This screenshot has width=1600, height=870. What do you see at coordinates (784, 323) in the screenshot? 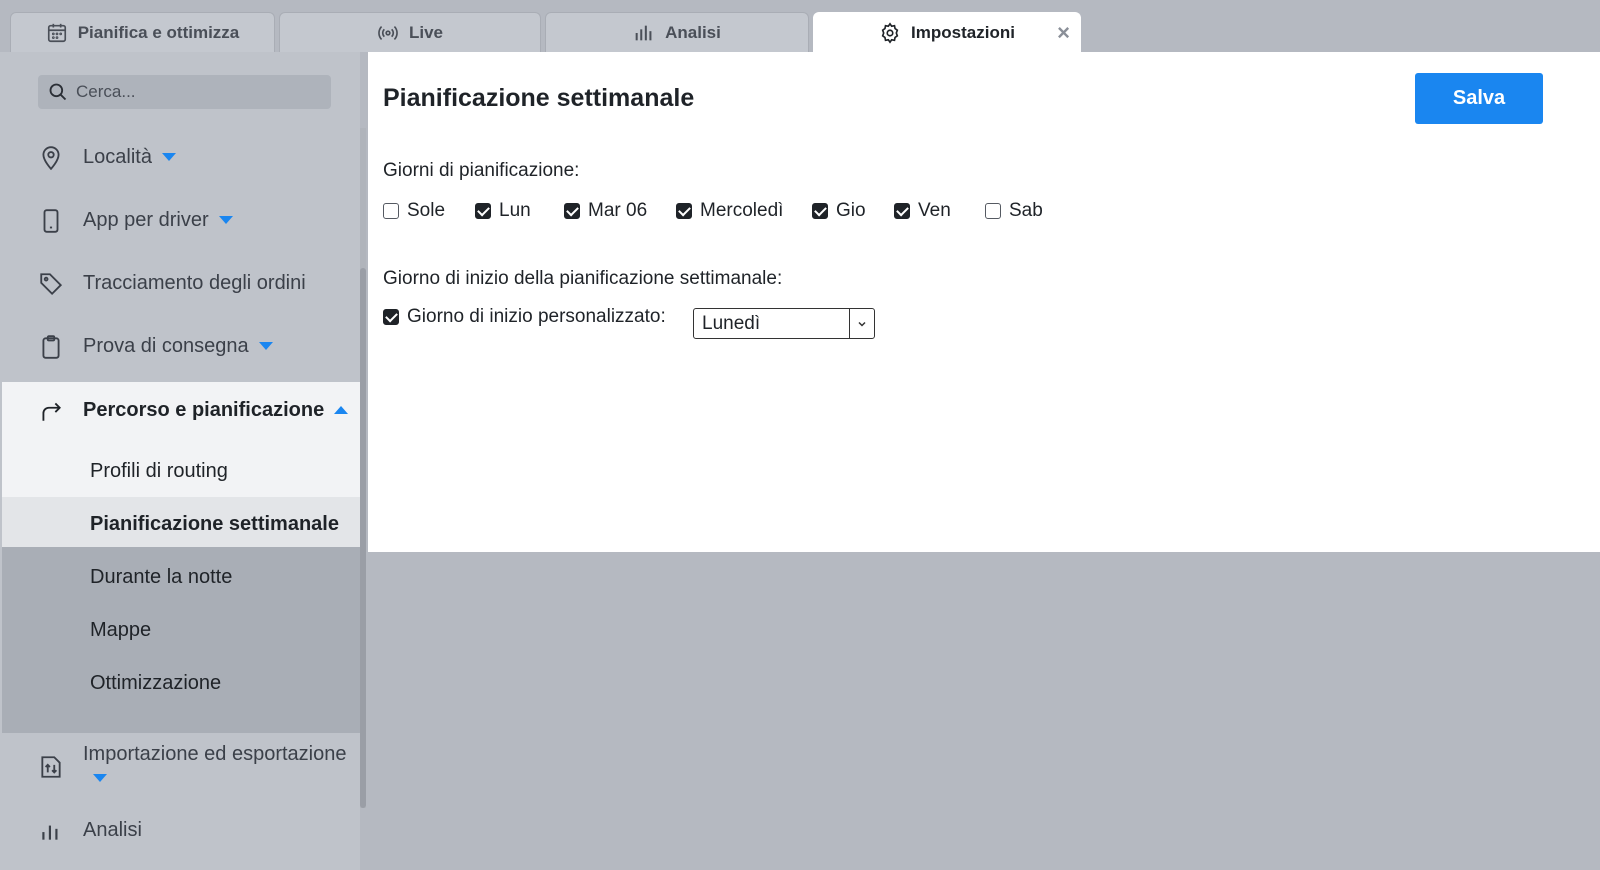
I see `start-day-select: Lunedì` at bounding box center [784, 323].